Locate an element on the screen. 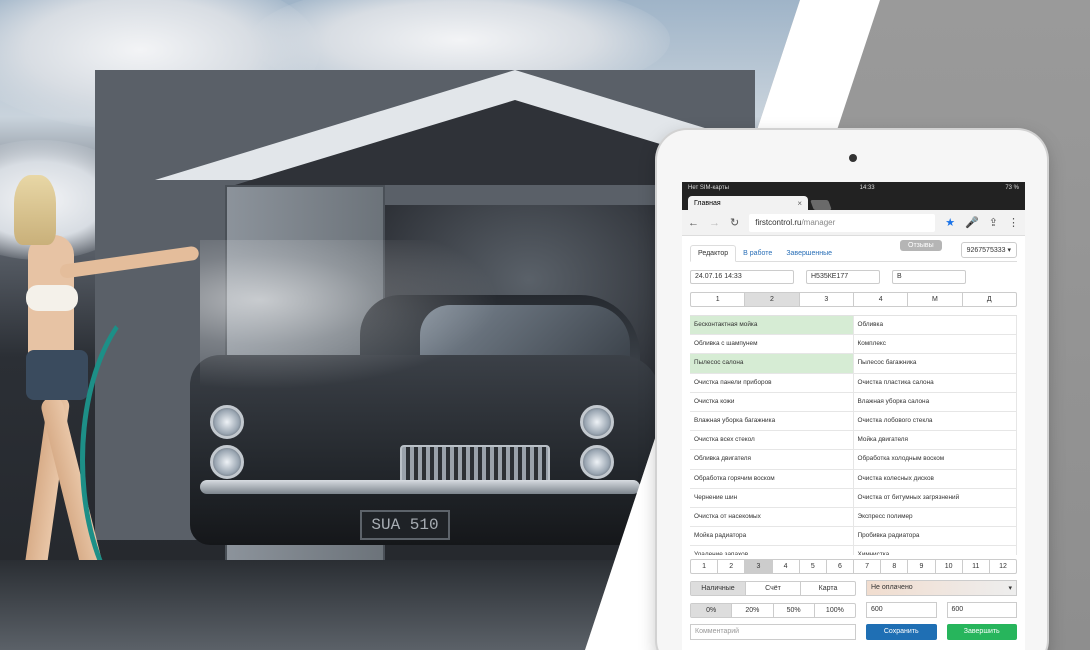  time-label: 14:33 is located at coordinates (867, 188).